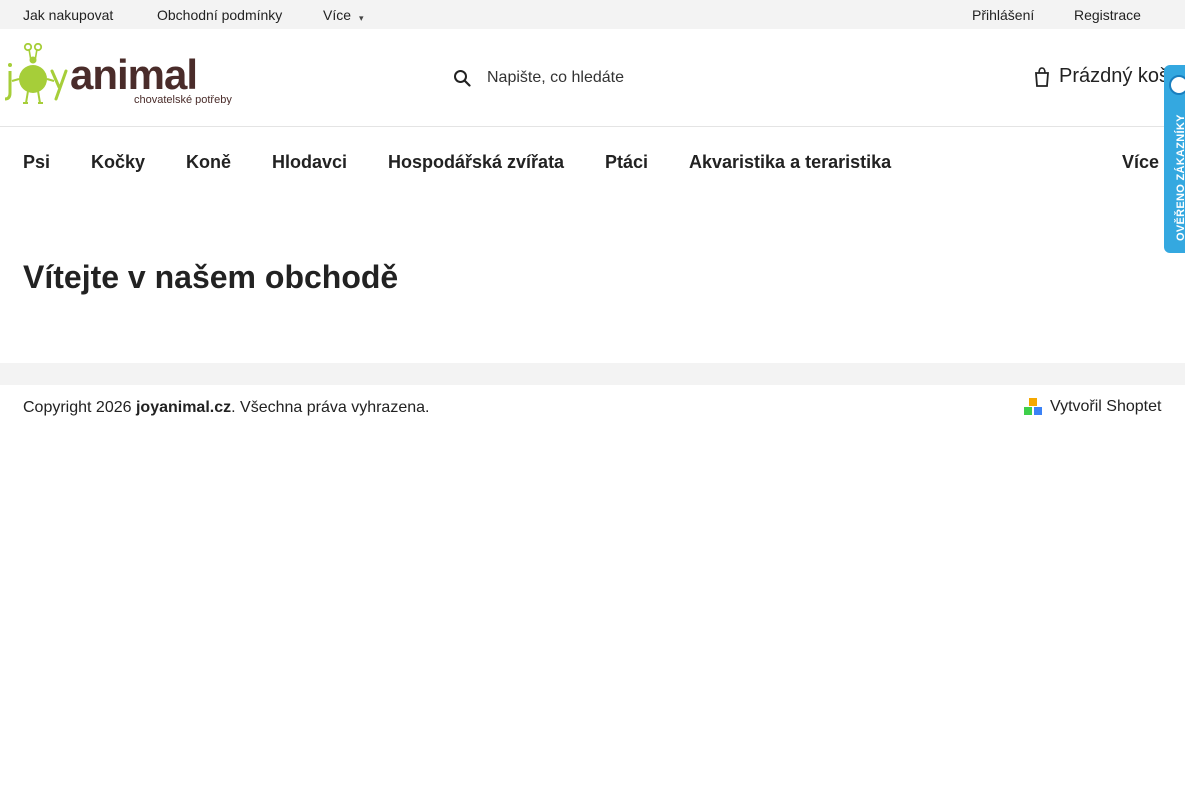 Image resolution: width=1200 pixels, height=800 pixels. Describe the element at coordinates (592, 374) in the screenshot. I see `footer-divider-band` at that location.